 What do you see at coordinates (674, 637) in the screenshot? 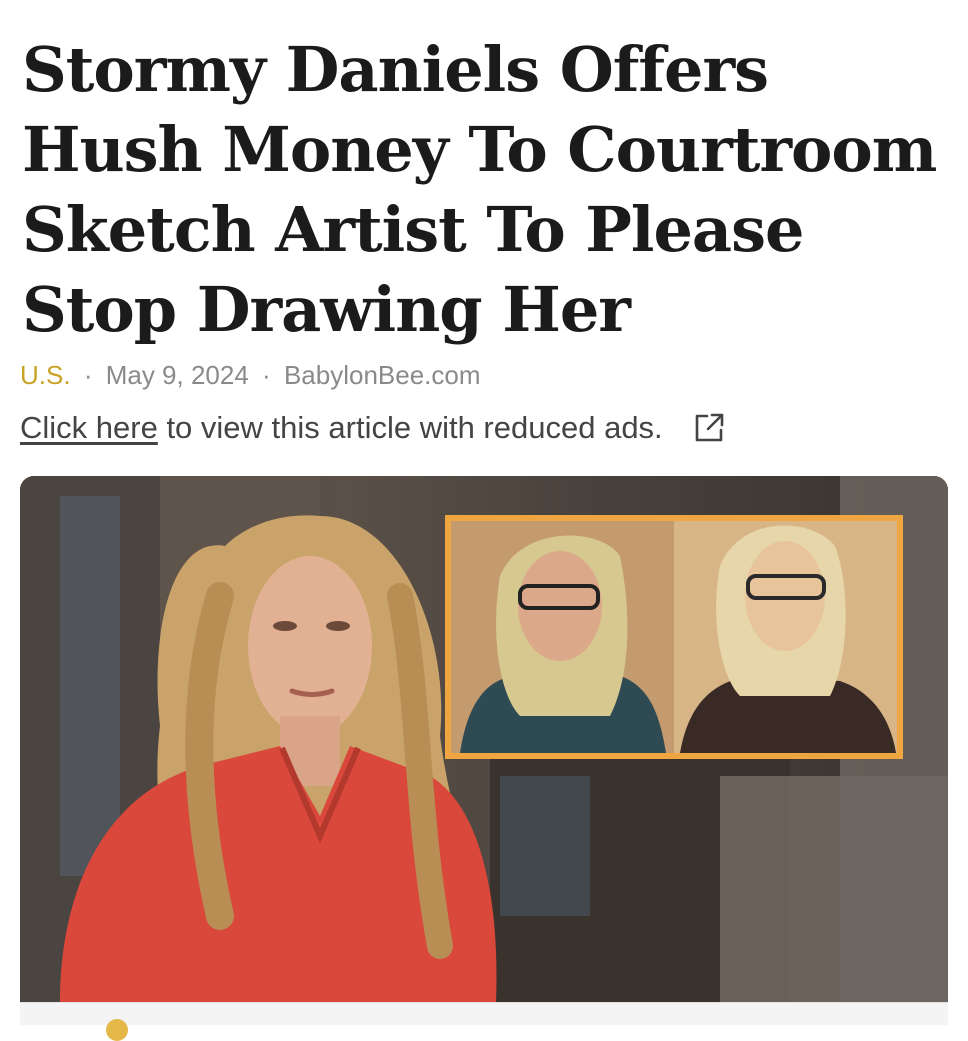
I see `sketch-inset` at bounding box center [674, 637].